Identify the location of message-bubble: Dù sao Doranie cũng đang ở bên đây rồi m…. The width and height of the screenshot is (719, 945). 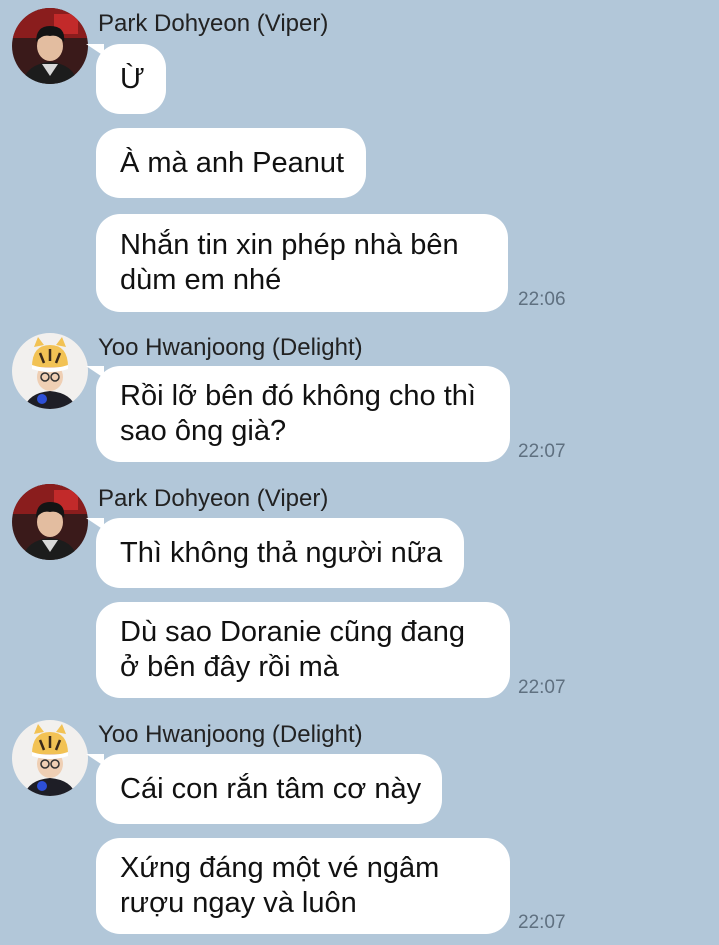
(303, 650).